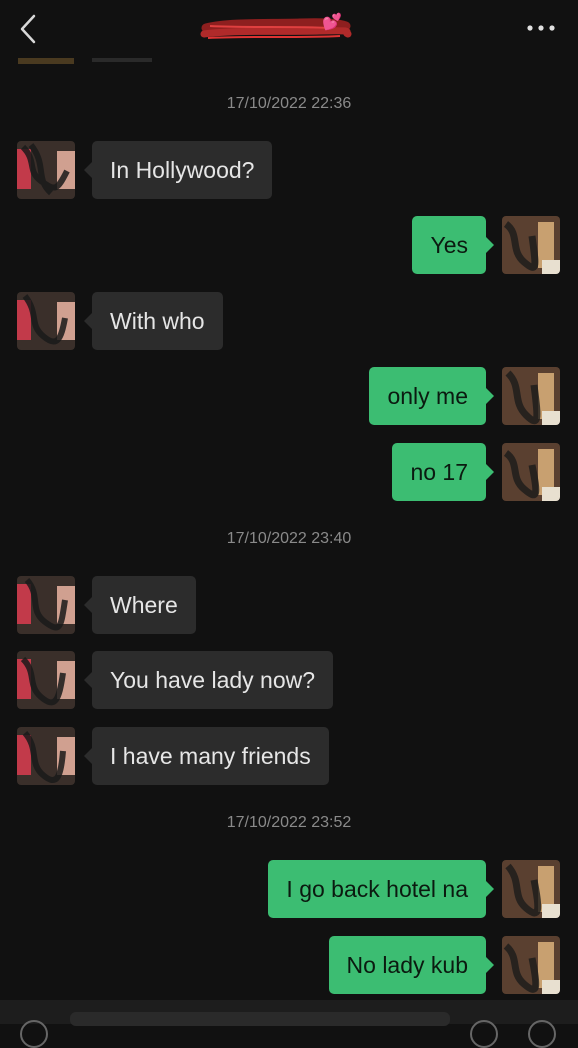  What do you see at coordinates (289, 29) in the screenshot?
I see `top-bar: 💕` at bounding box center [289, 29].